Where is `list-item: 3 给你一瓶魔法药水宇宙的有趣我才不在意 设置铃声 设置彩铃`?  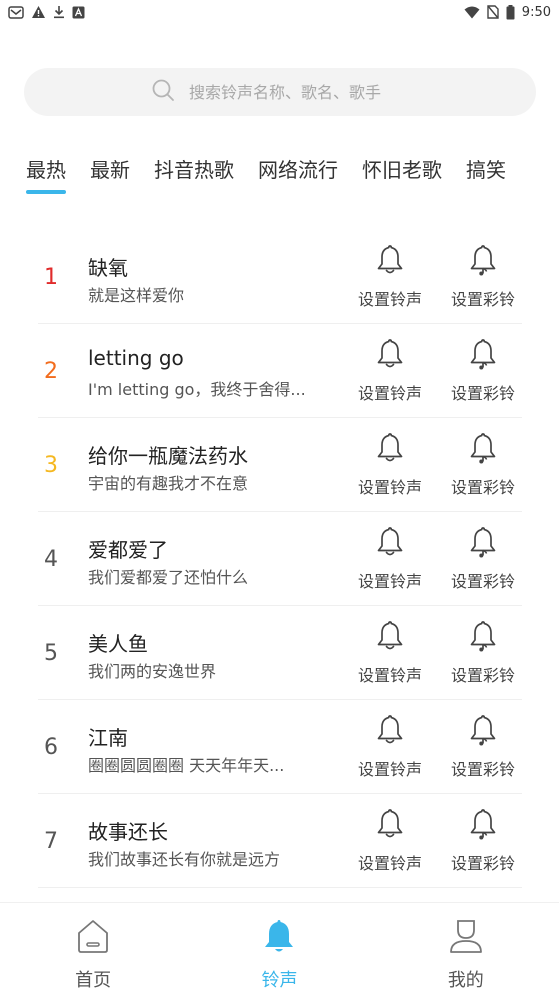 list-item: 3 给你一瓶魔法药水宇宙的有趣我才不在意 设置铃声 设置彩铃 is located at coordinates (280, 465).